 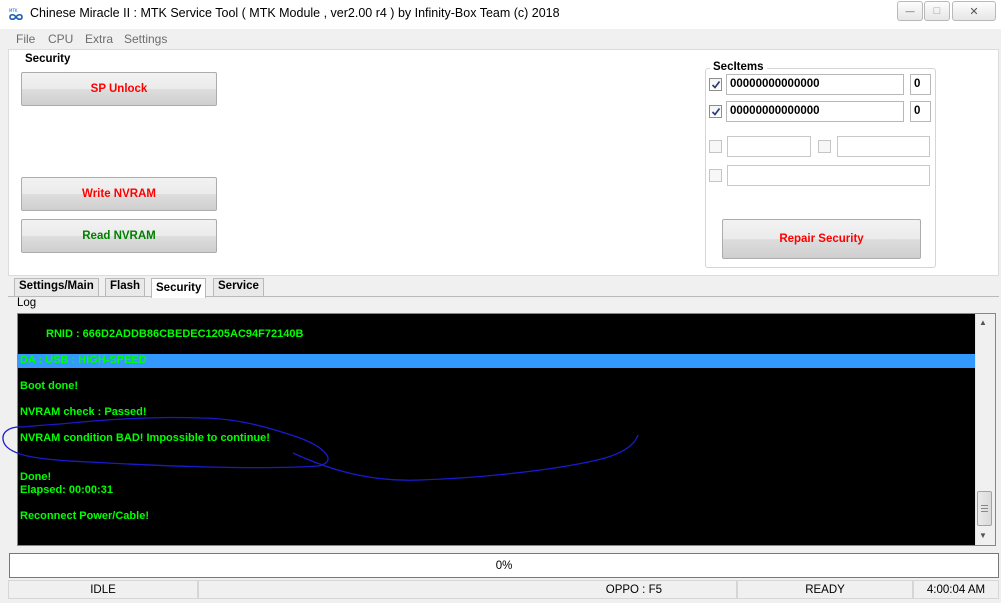 I want to click on secitem-value-2: 00000000000000, so click(x=815, y=111).